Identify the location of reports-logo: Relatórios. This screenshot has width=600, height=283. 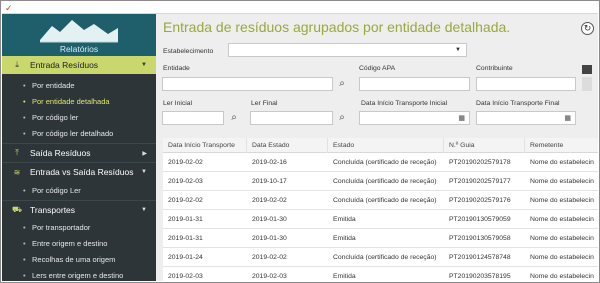
(79, 35).